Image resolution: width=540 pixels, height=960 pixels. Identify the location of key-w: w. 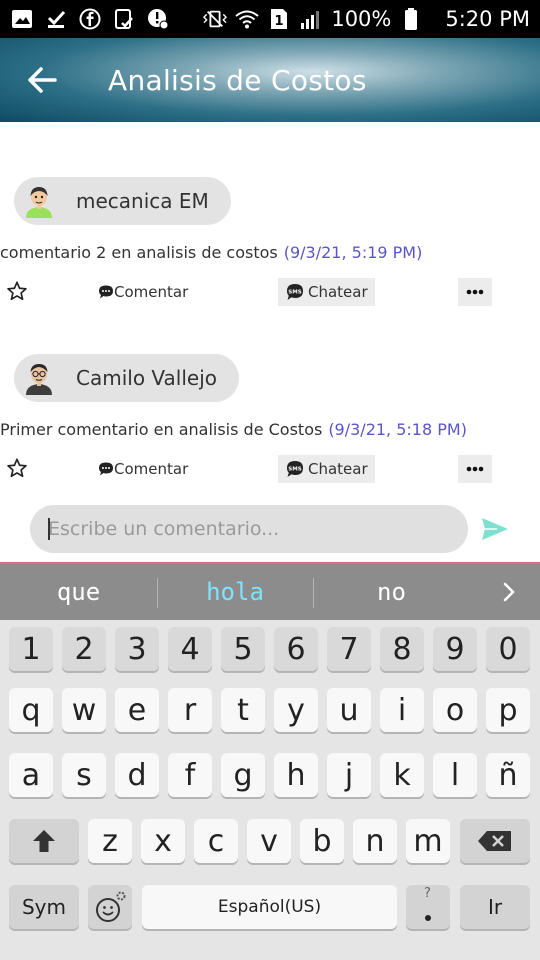
(84, 710).